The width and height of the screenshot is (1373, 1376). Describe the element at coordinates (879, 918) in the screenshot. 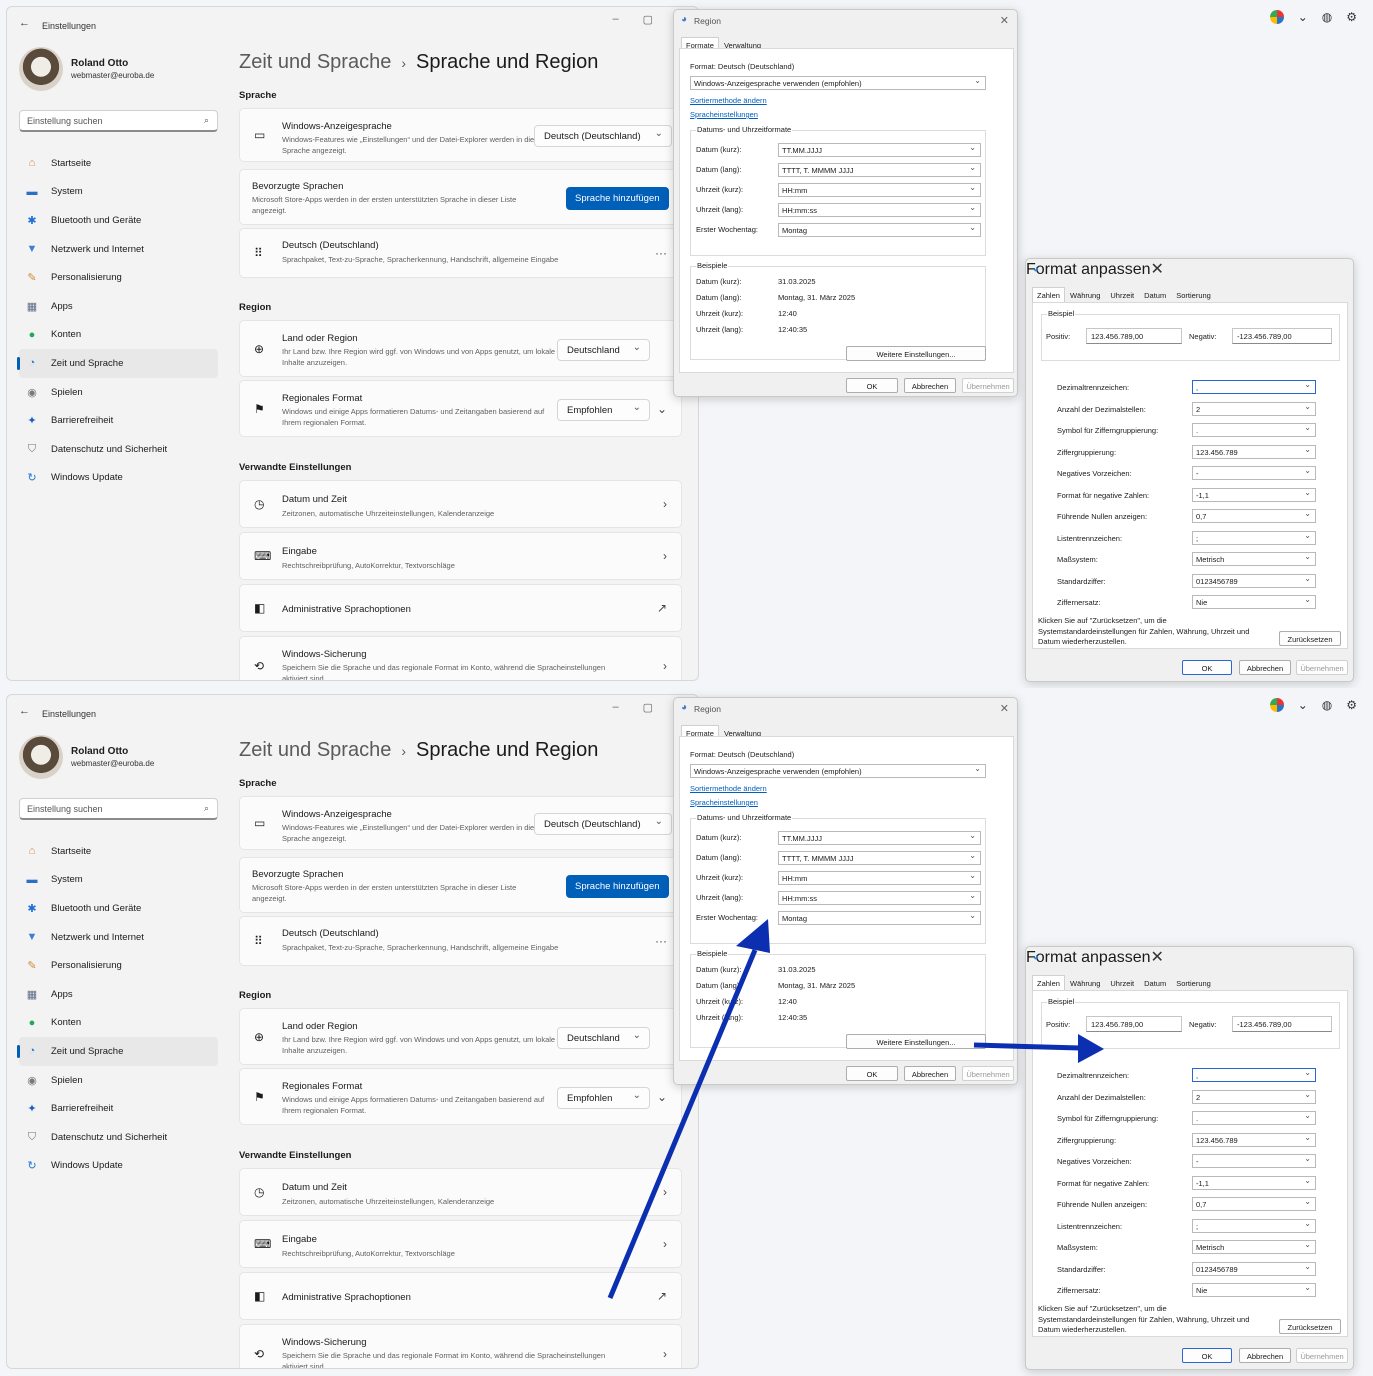

I see `format-row-select: Montag` at that location.